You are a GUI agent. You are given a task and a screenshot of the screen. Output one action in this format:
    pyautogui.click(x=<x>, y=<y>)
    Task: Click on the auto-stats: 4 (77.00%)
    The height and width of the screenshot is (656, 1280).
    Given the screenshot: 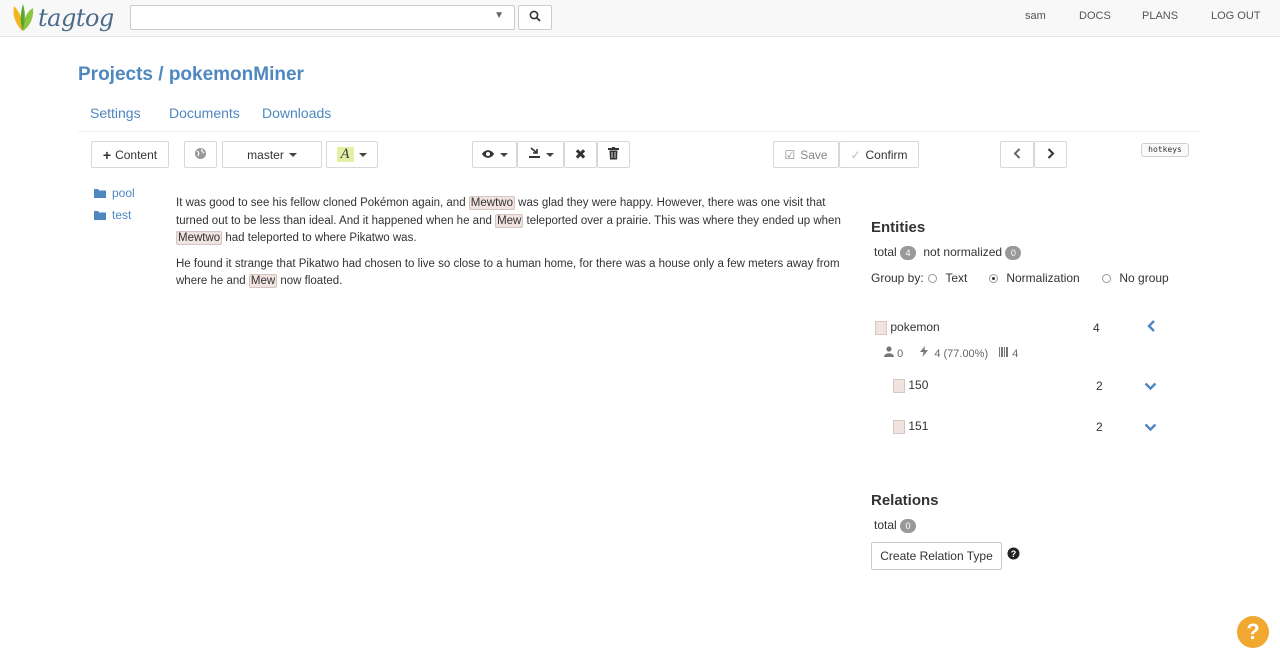 What is the action you would take?
    pyautogui.click(x=961, y=354)
    